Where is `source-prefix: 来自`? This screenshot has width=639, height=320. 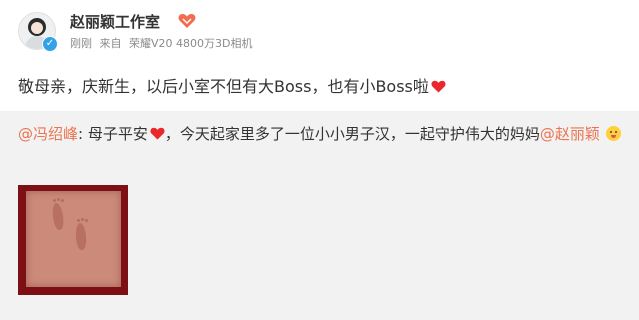 source-prefix: 来自 is located at coordinates (110, 43).